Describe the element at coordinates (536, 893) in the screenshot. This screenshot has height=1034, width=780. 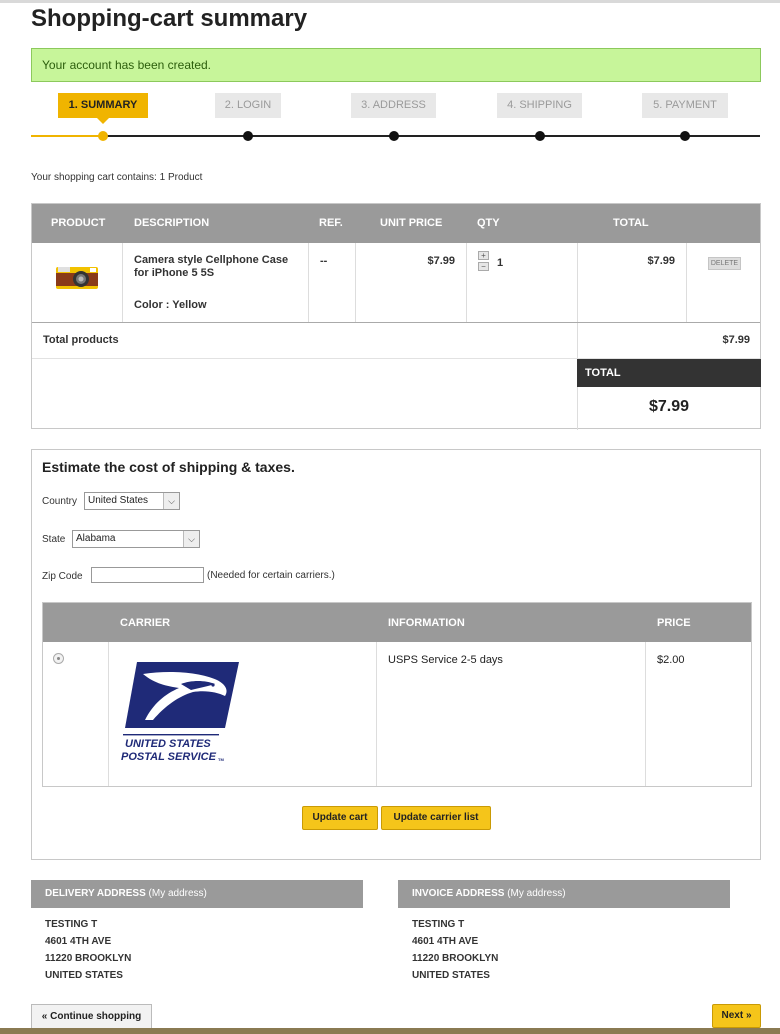
I see `invoice-address-subtitle: (My address)` at that location.